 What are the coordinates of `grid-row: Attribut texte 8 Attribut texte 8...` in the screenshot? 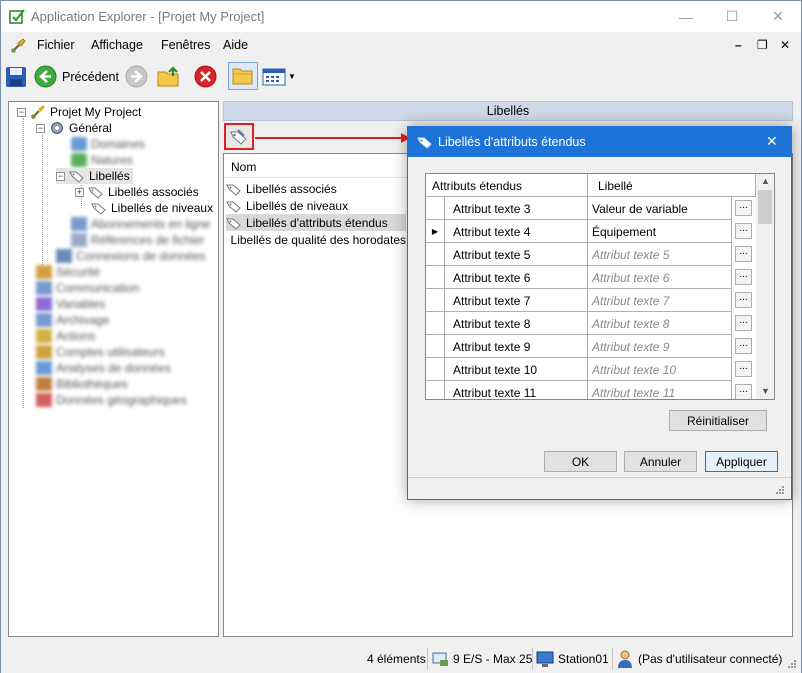 It's located at (591, 323).